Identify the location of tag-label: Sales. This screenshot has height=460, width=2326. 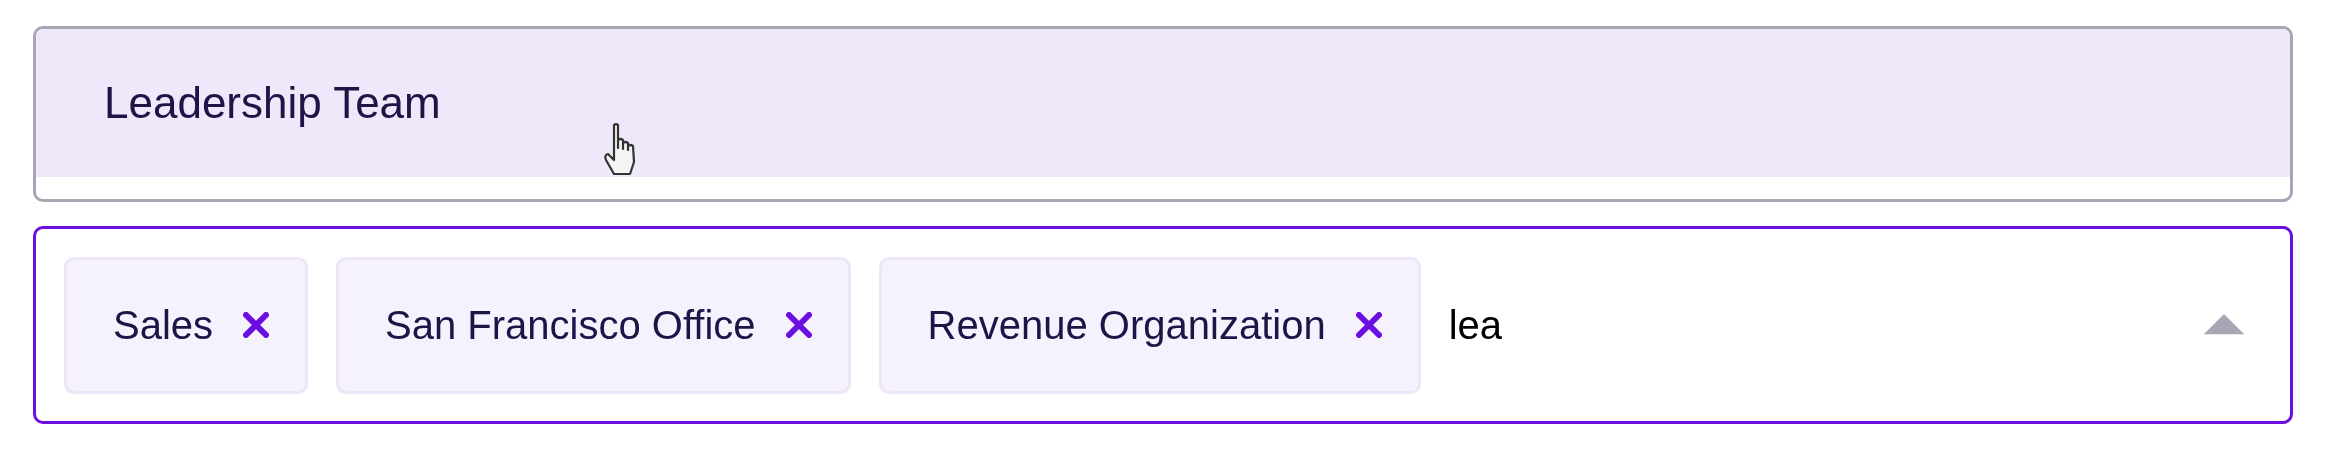
(163, 325).